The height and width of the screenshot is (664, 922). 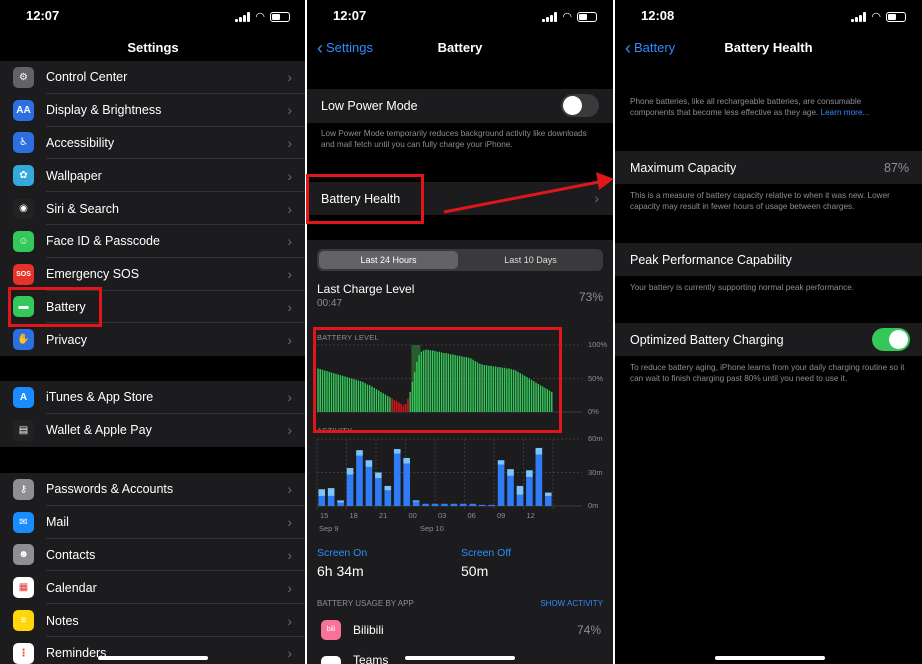 I want to click on activity-chart, so click(x=449, y=474).